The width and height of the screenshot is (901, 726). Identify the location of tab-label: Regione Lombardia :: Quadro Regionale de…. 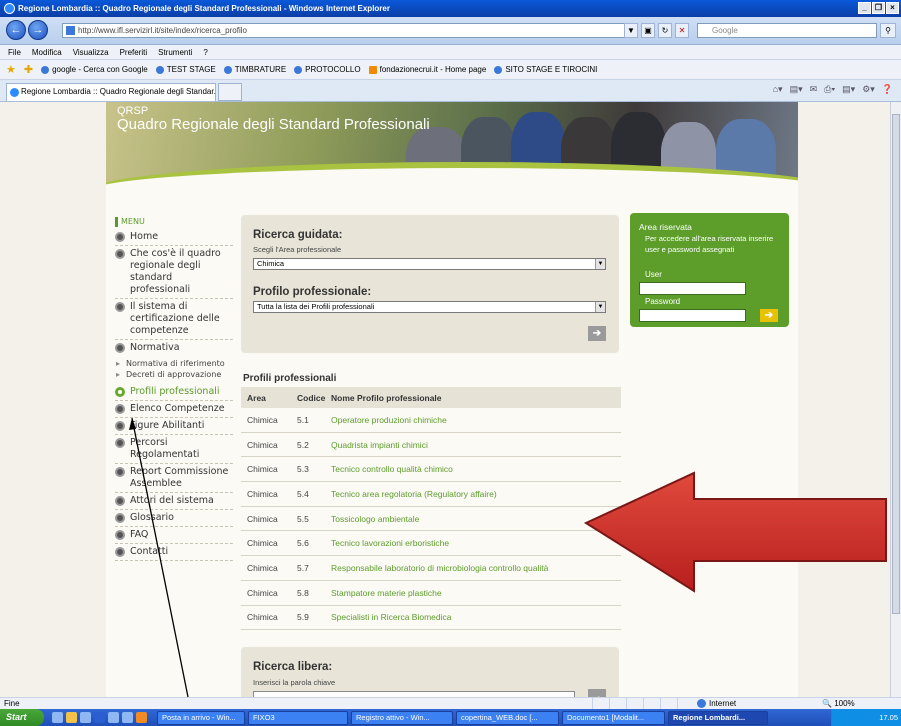
(118, 91).